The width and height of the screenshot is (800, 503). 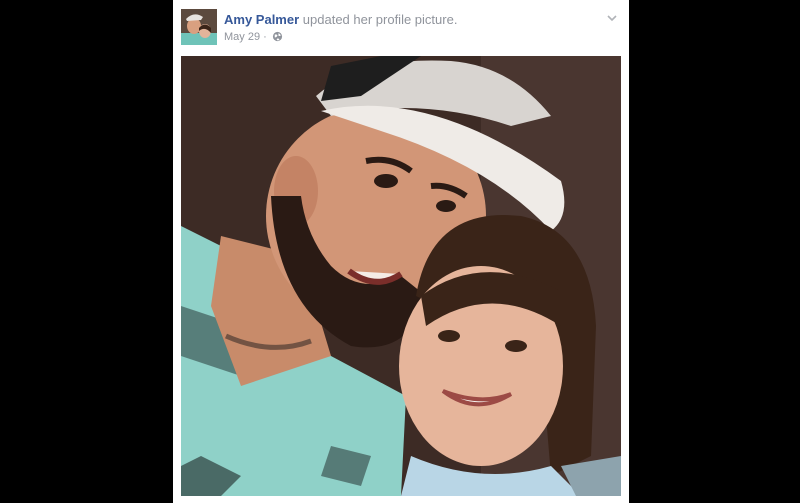 I want to click on post-action-text: updated her profile picture., so click(x=380, y=19).